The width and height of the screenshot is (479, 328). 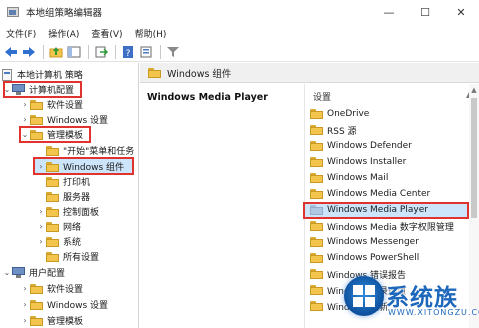 What do you see at coordinates (101, 52) in the screenshot?
I see `export-list-icon` at bounding box center [101, 52].